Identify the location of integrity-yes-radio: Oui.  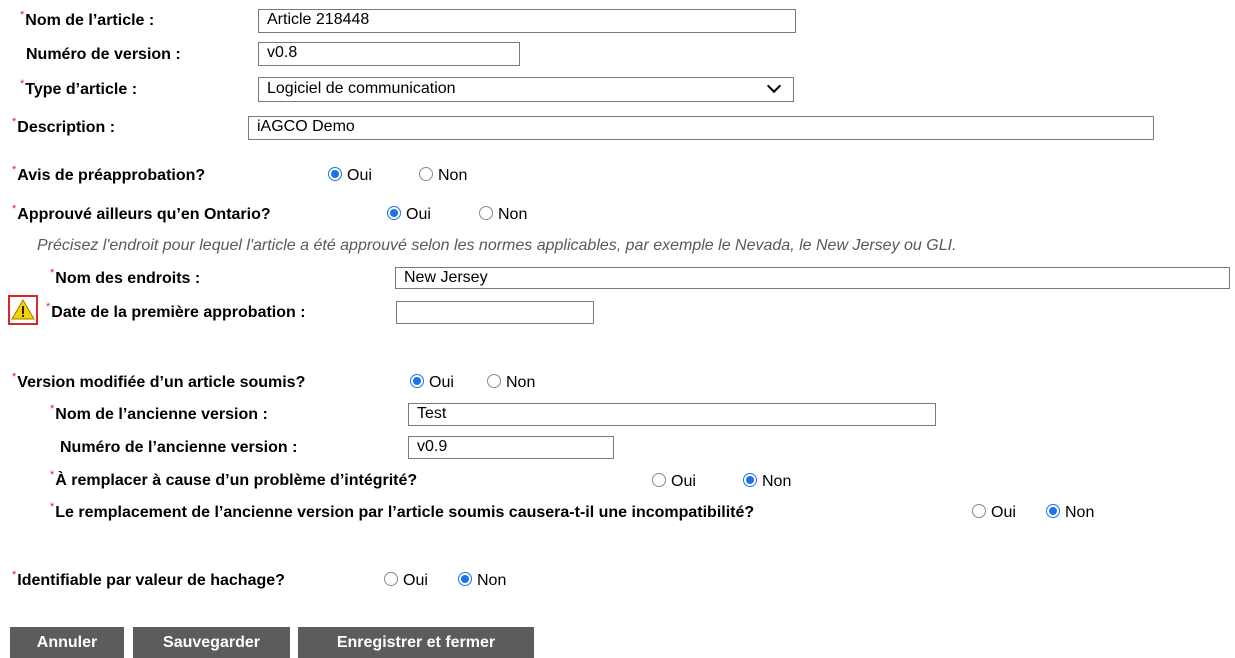
(674, 482).